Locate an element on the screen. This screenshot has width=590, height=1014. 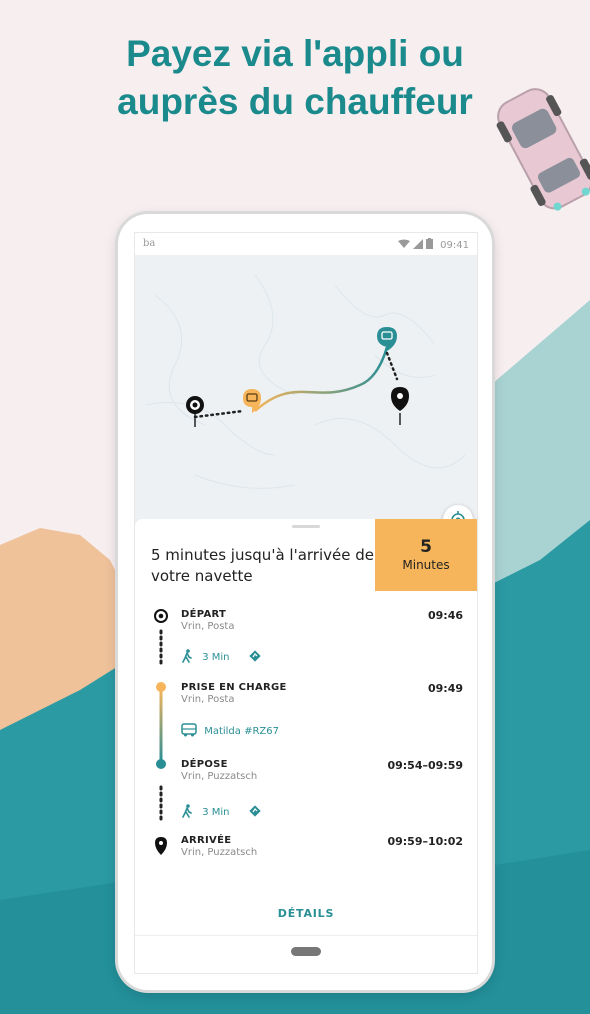
stop-pickup: PRISE EN CHARGE Vrin, Posta 09:49 is located at coordinates (326, 693).